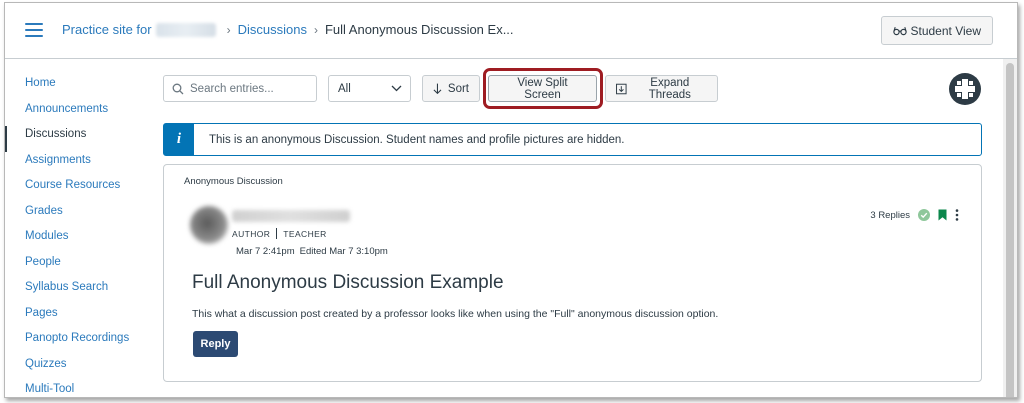  Describe the element at coordinates (75, 190) in the screenshot. I see `sidebar-item-course-resources: Course Resources` at that location.